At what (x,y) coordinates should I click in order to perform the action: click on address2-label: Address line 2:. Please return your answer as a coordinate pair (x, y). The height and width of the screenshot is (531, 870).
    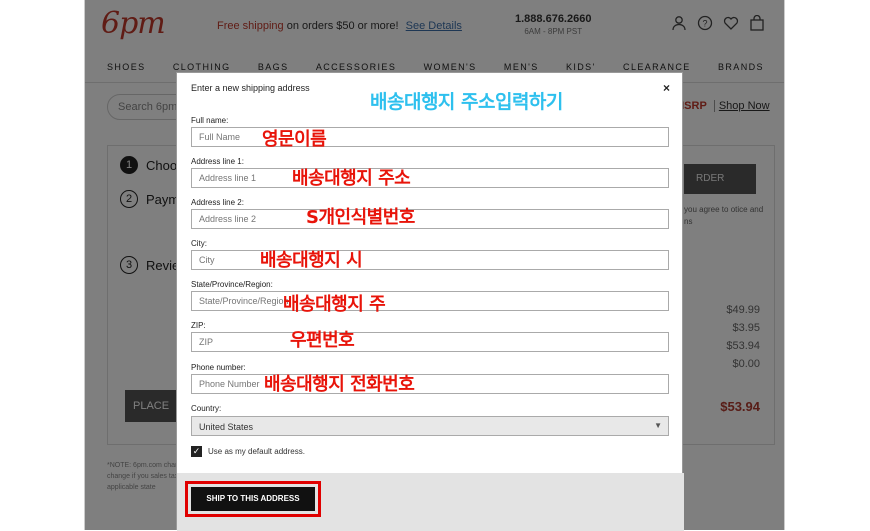
    Looking at the image, I should click on (217, 202).